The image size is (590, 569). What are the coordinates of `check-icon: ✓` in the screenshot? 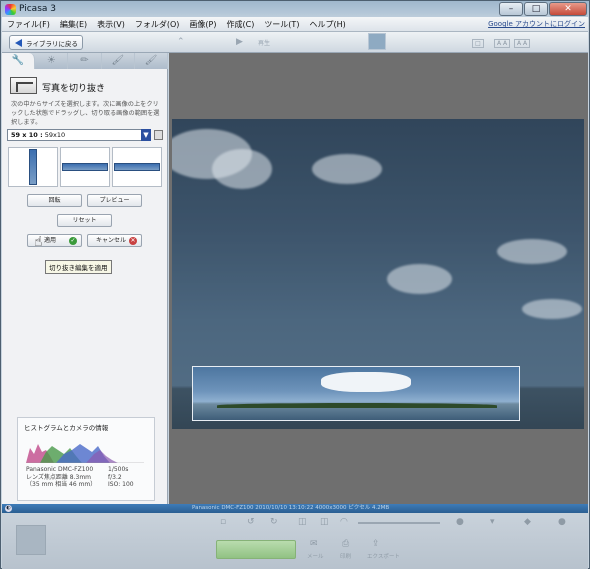 It's located at (73, 241).